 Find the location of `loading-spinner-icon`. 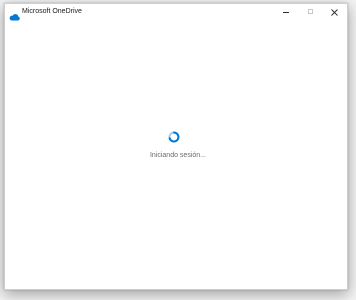

loading-spinner-icon is located at coordinates (174, 136).